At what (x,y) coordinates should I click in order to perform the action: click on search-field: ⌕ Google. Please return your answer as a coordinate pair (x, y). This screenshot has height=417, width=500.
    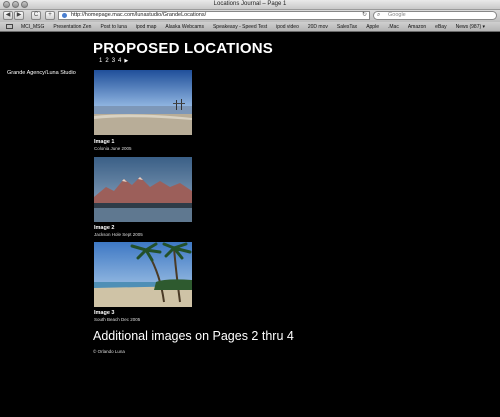
    Looking at the image, I should click on (435, 15).